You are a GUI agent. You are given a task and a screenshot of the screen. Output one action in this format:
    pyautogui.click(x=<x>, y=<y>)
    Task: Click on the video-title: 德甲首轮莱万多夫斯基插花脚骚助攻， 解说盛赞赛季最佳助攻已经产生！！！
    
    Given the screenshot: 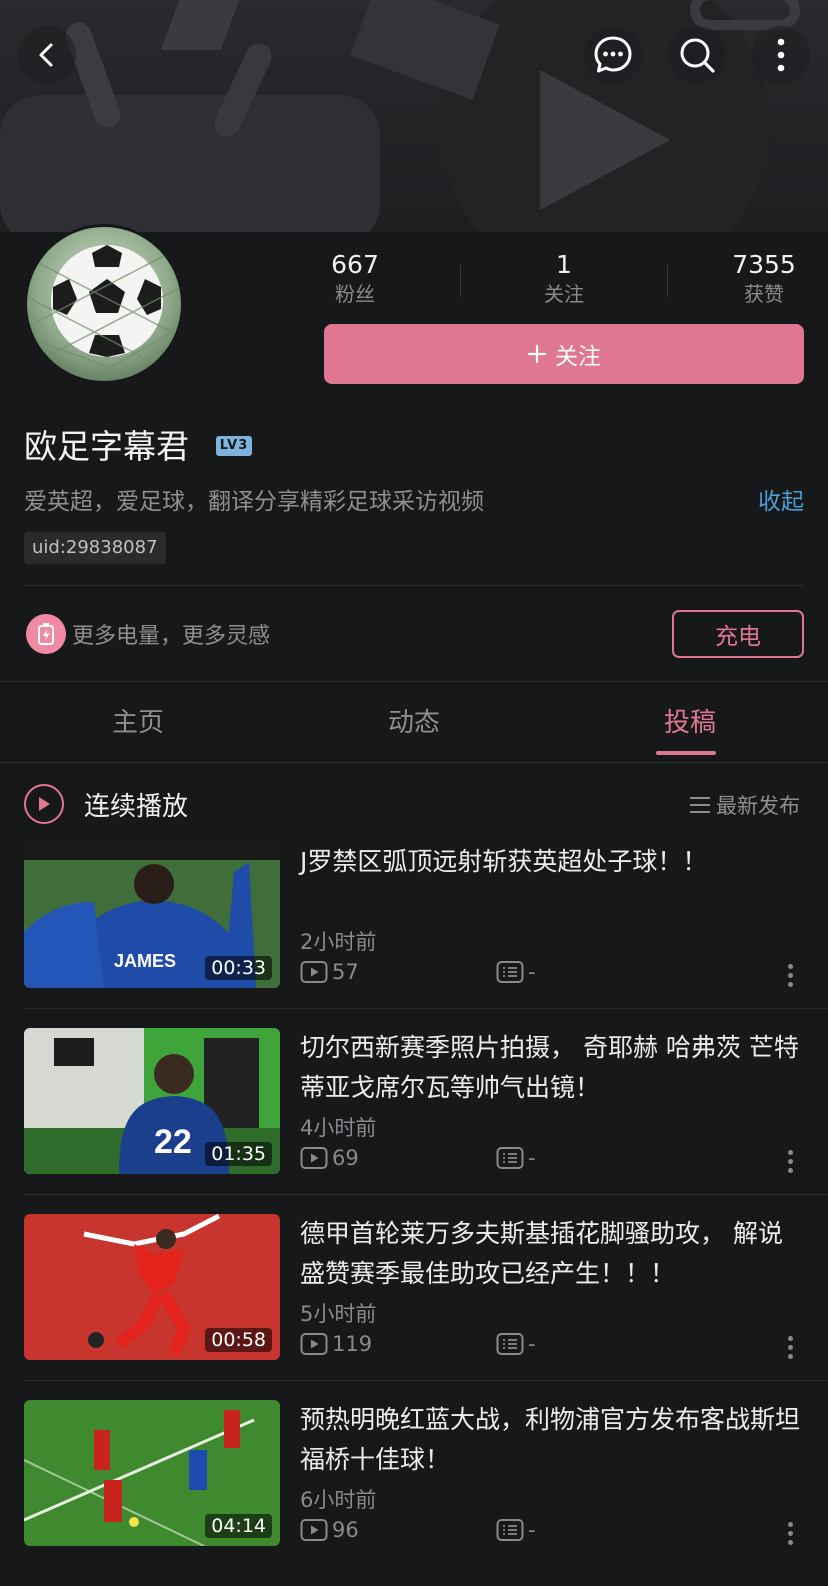 What is the action you would take?
    pyautogui.click(x=553, y=1254)
    